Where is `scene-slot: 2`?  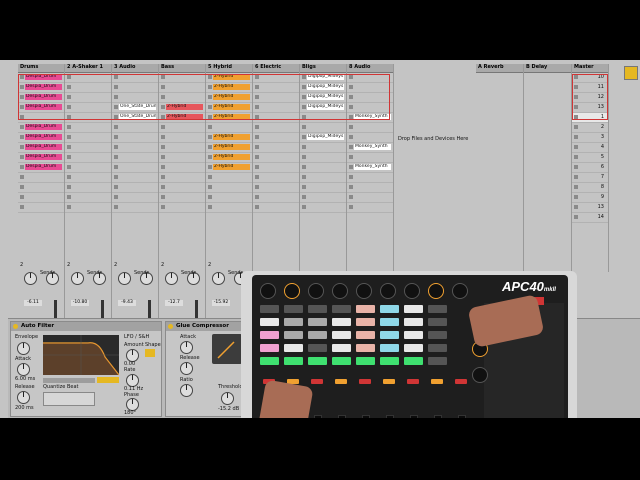 scene-slot: 2 is located at coordinates (590, 128).